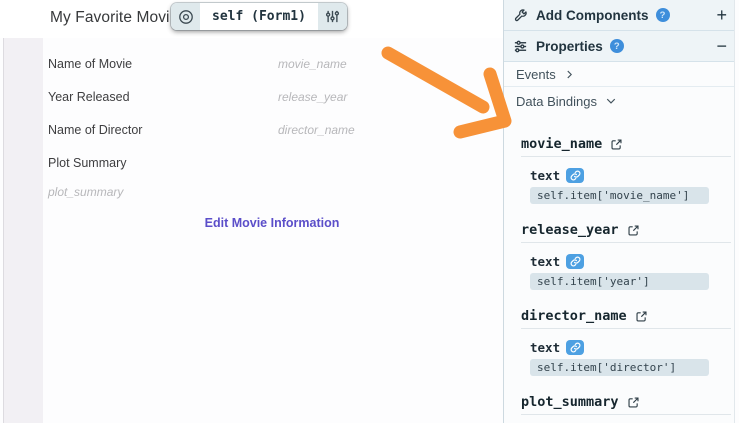 The image size is (739, 423). I want to click on canvas-topbar: My Favorite Movie self (Form1), so click(251, 19).